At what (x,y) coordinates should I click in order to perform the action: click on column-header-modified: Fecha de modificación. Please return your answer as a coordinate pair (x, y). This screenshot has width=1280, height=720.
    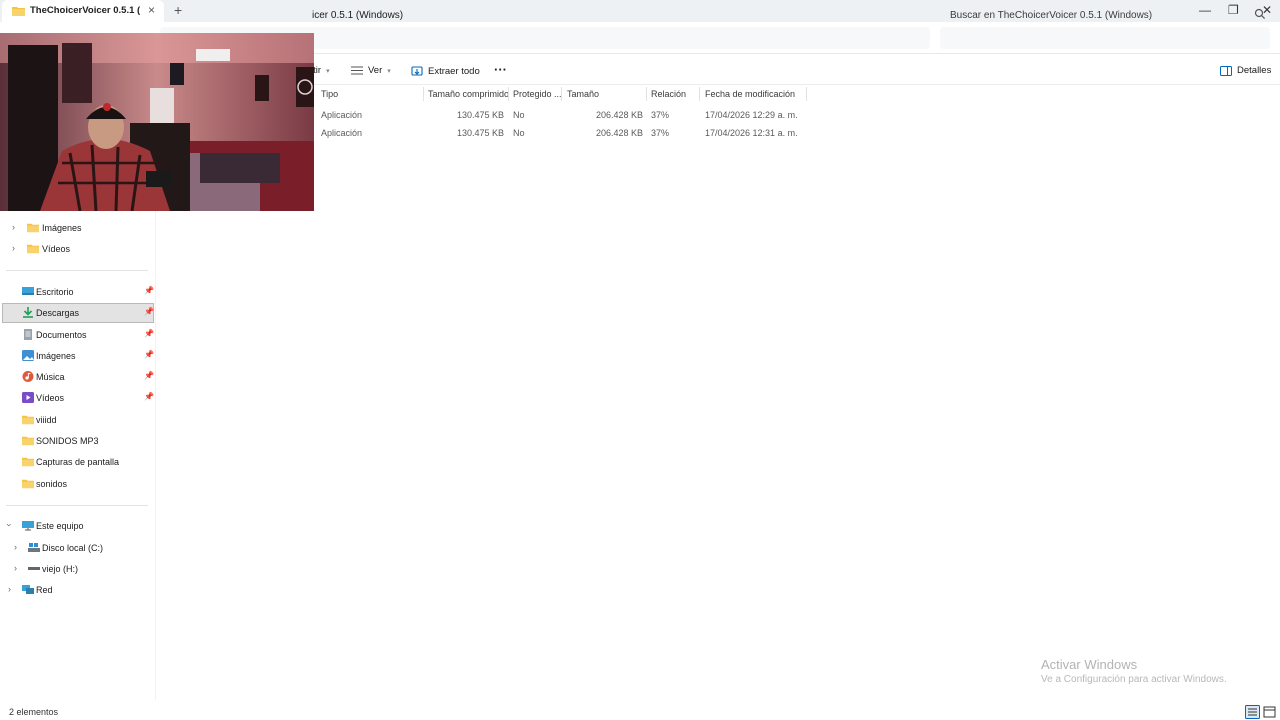
    Looking at the image, I should click on (750, 94).